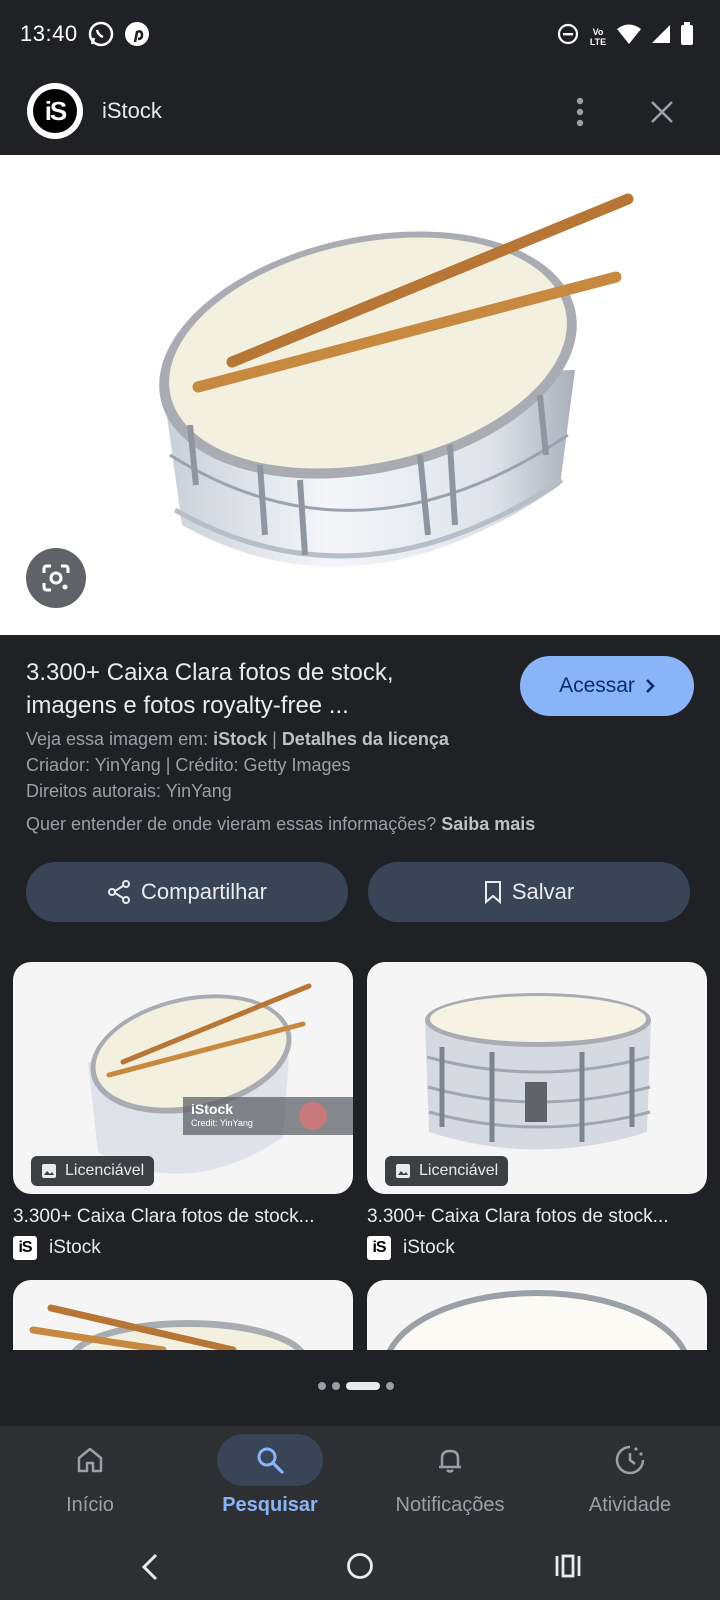 This screenshot has height=1600, width=720. I want to click on istock-logo: iS, so click(55, 111).